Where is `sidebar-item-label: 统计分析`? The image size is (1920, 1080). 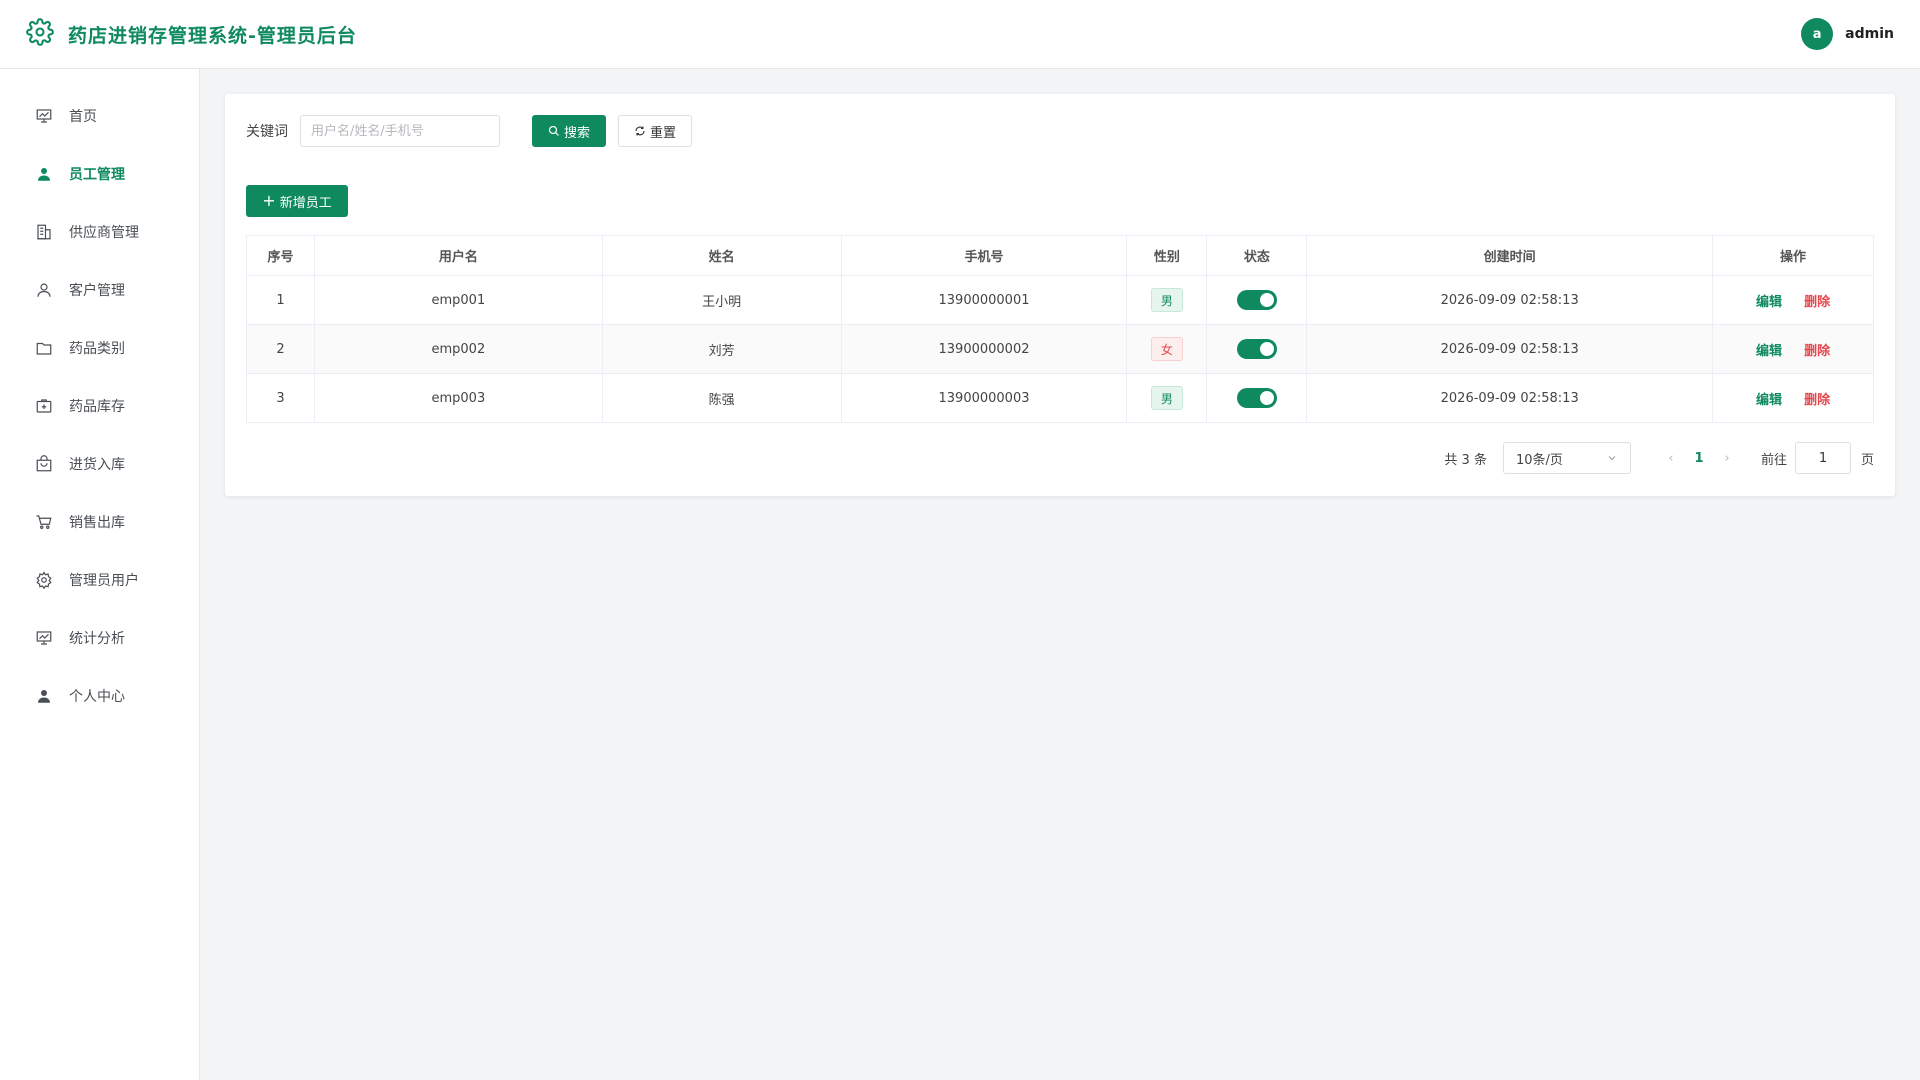
sidebar-item-label: 统计分析 is located at coordinates (97, 639).